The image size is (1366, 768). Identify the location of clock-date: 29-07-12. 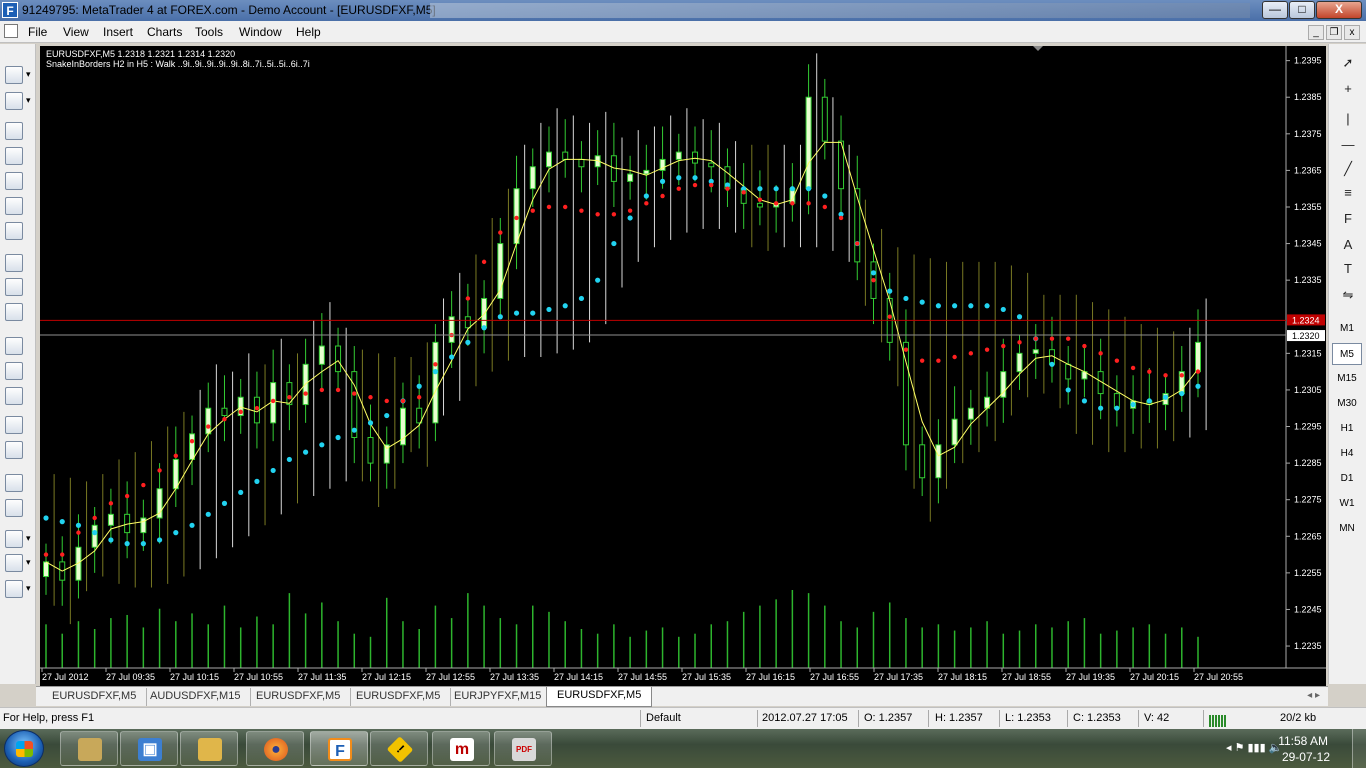
(1306, 757).